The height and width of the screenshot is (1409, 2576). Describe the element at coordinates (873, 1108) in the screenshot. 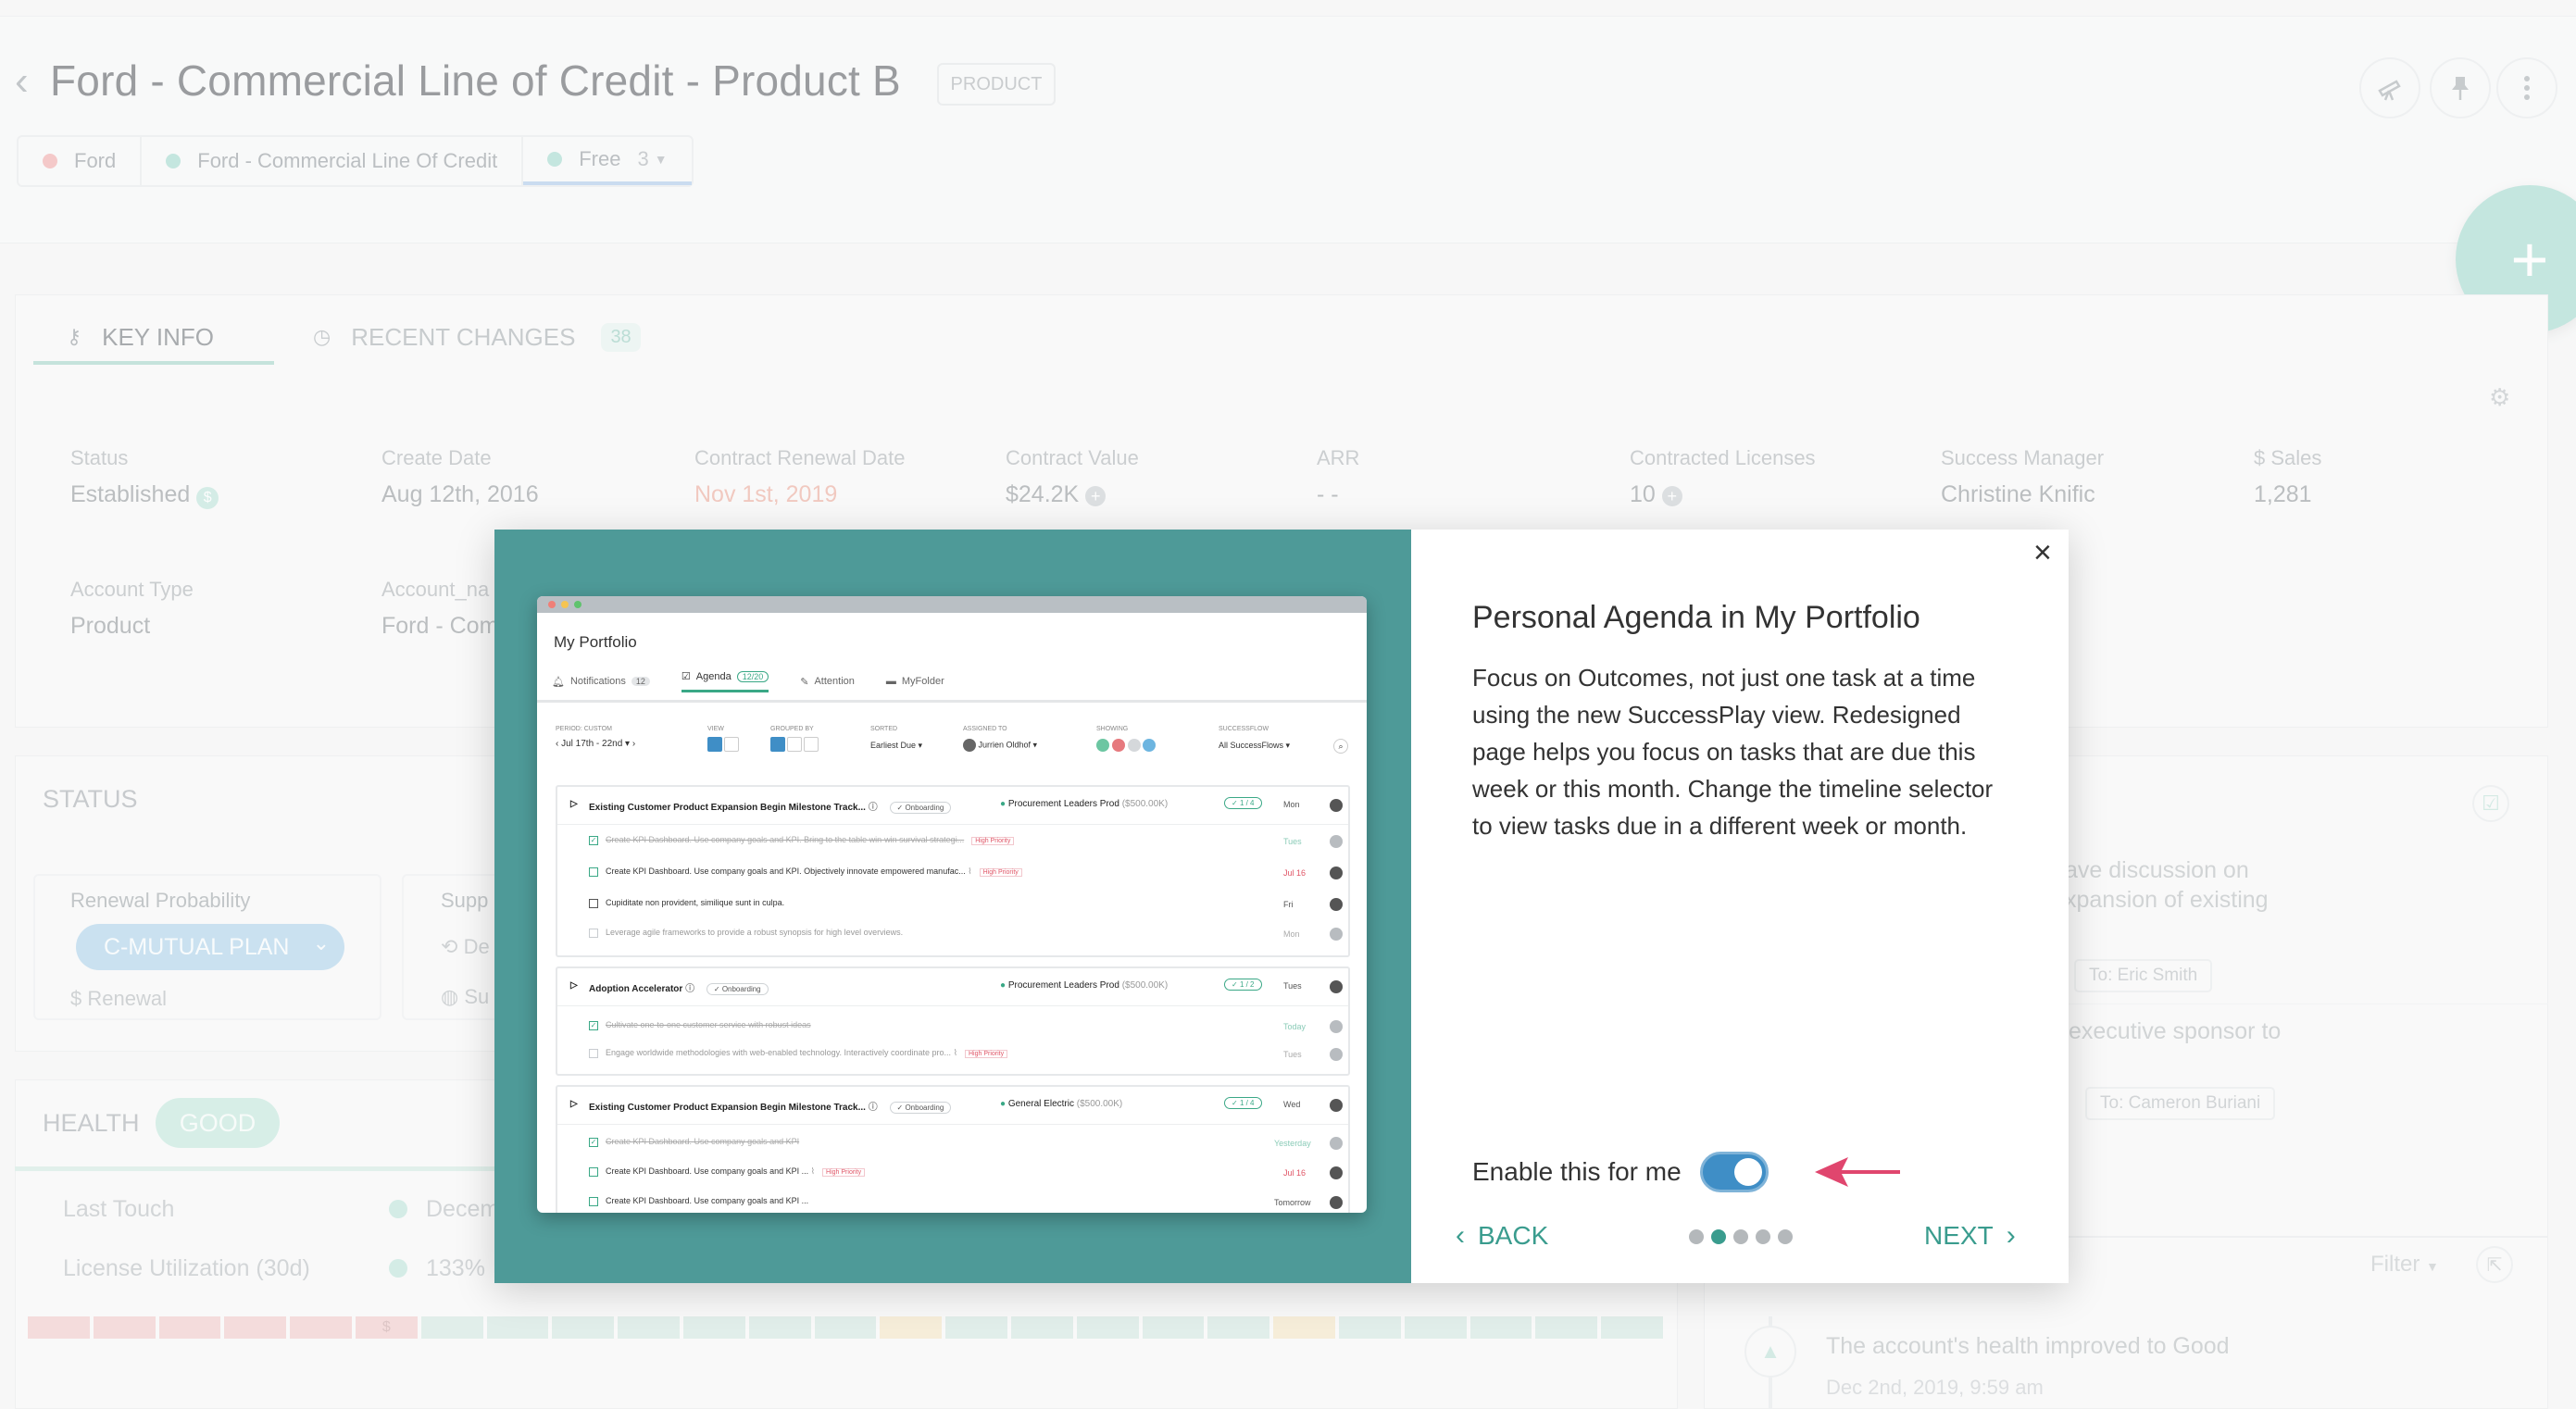

I see `info-icon: ⓘ` at that location.